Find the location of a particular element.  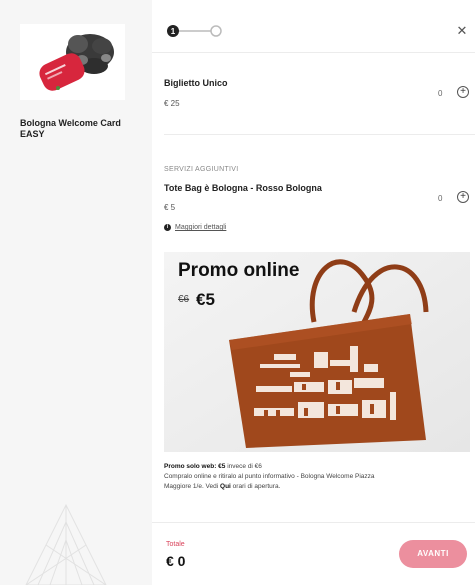

promo-note-line3-post: orari di apertura. is located at coordinates (256, 486).